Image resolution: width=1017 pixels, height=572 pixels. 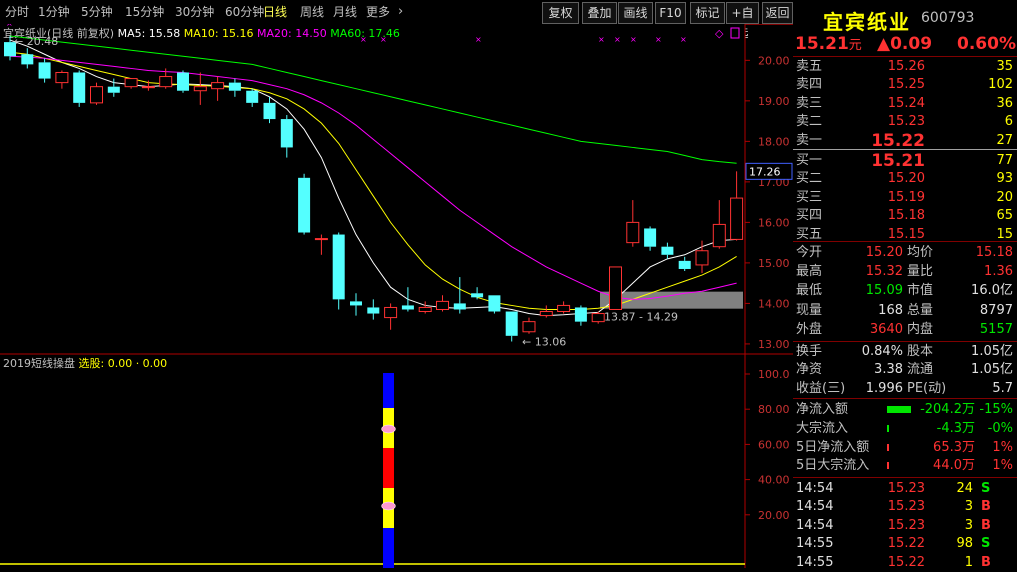 I want to click on stat-label: 收益(三), so click(x=821, y=388).